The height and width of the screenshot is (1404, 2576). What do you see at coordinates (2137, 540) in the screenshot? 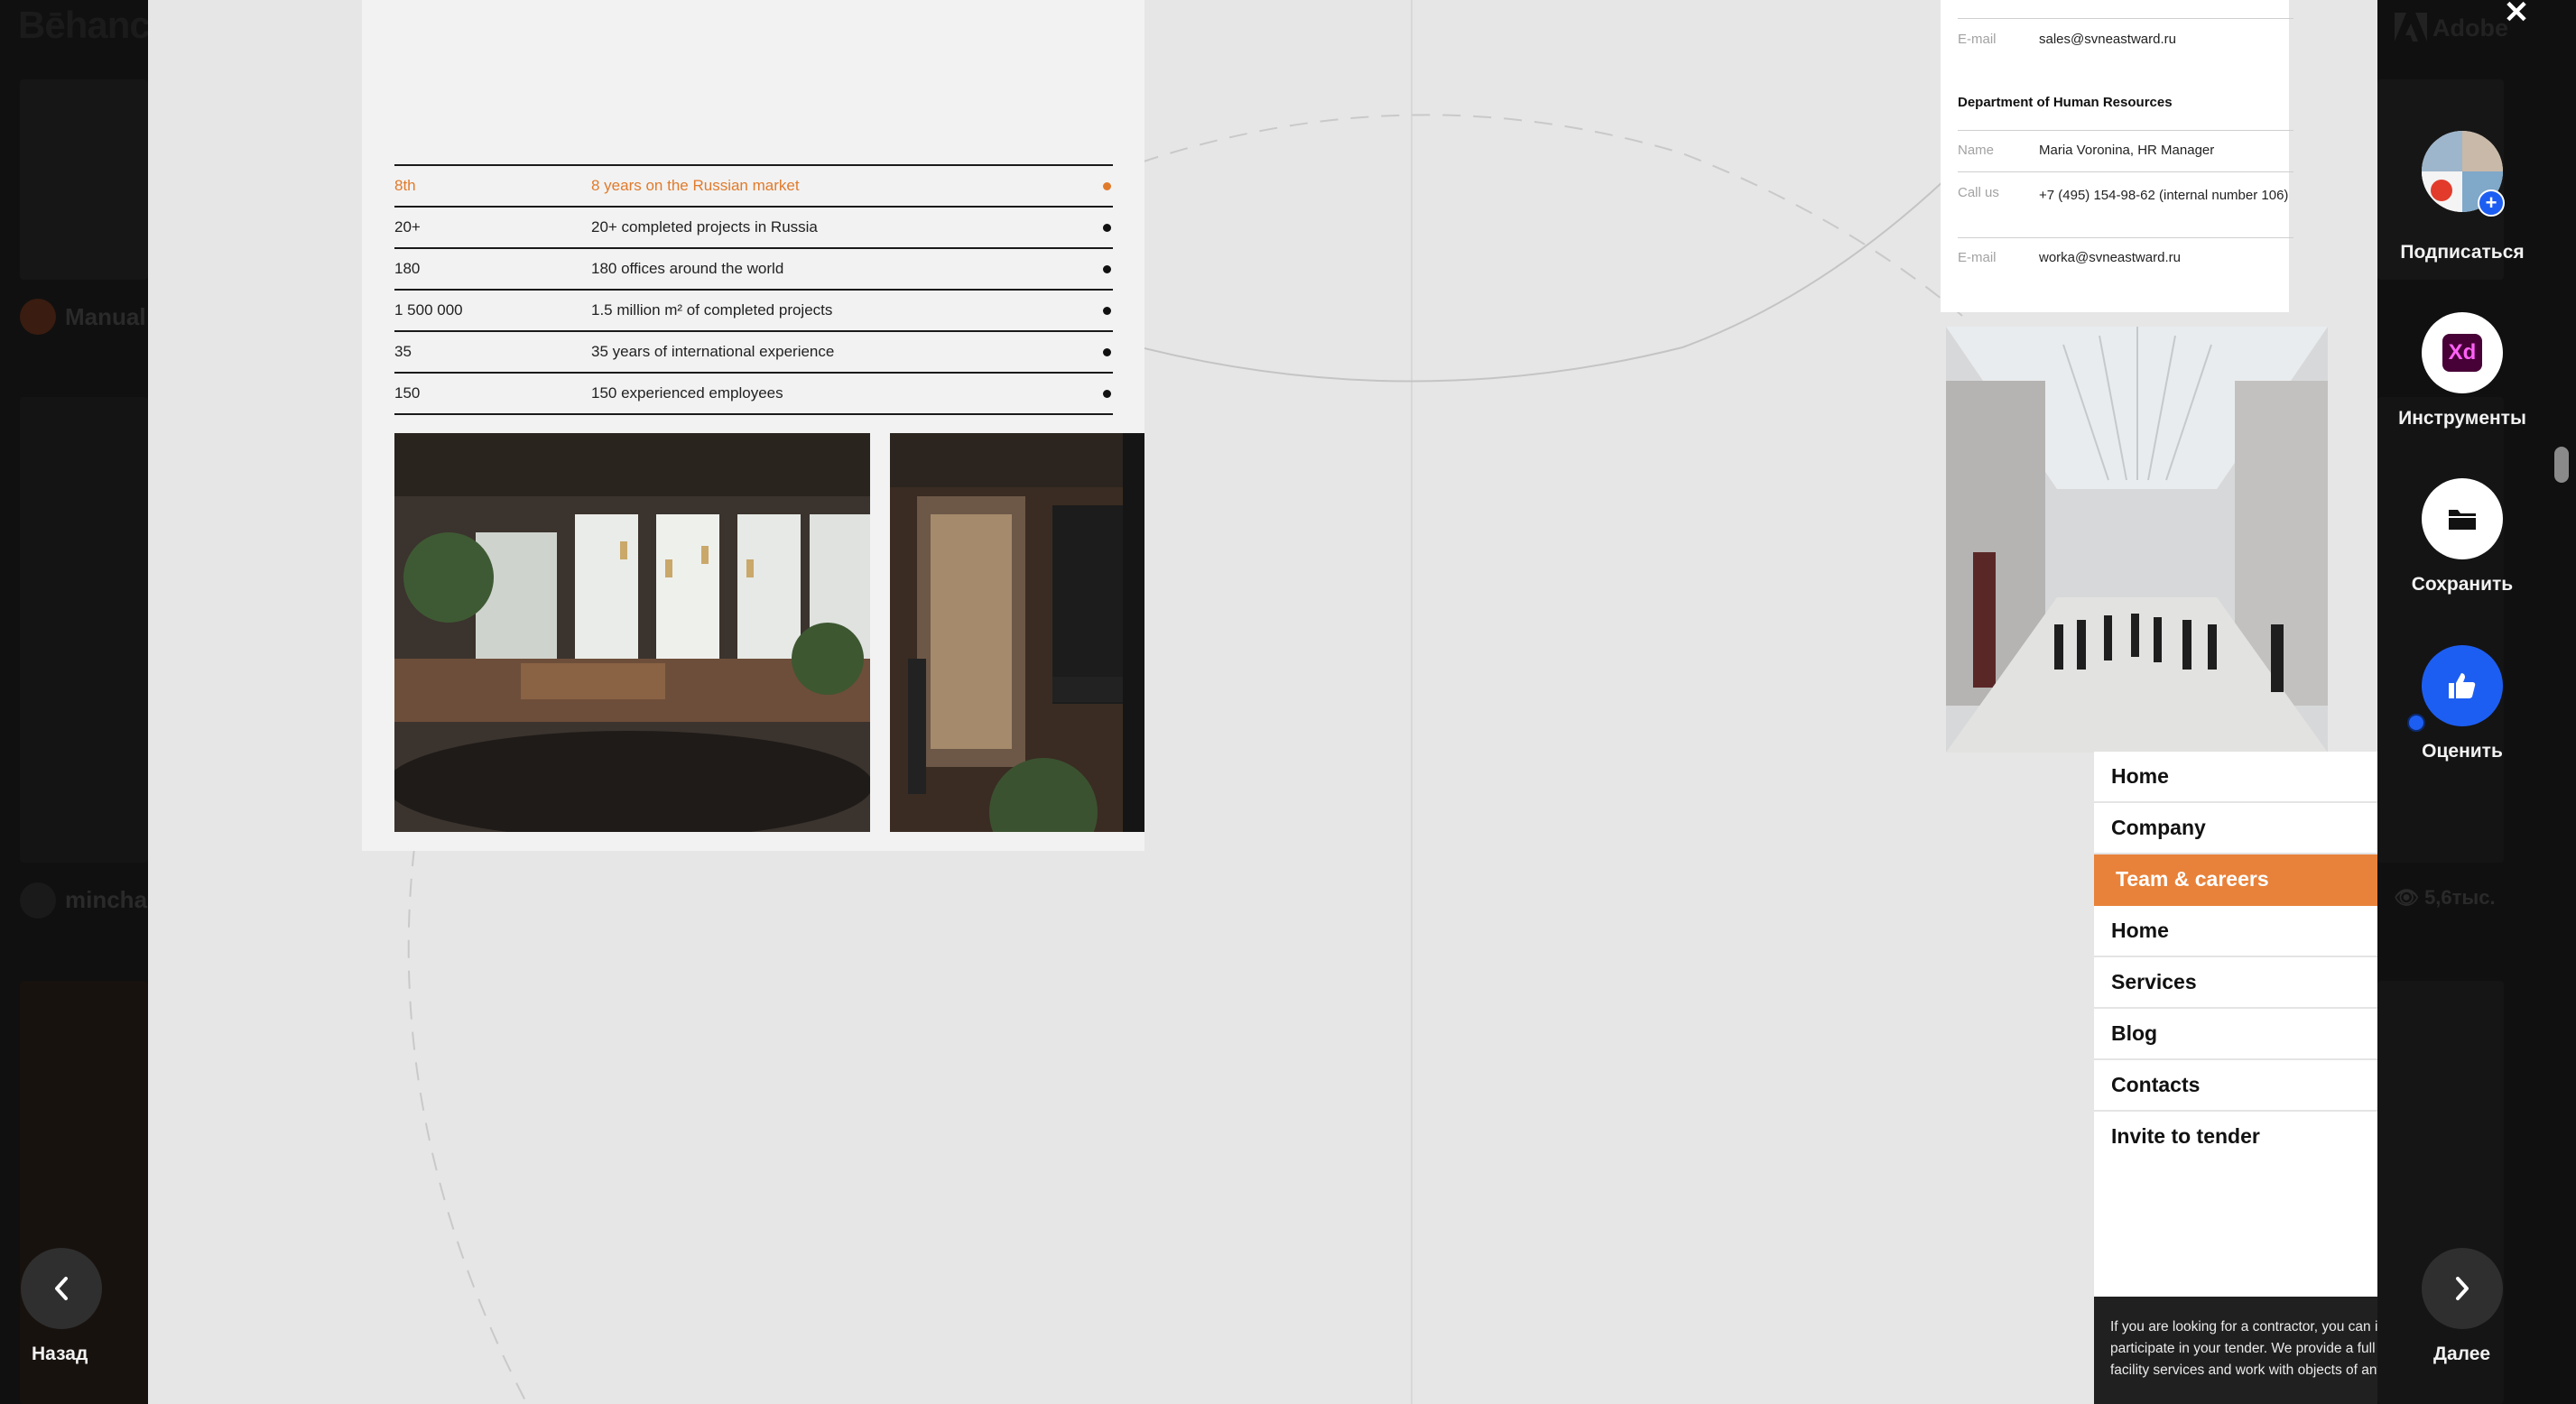
I see `hall-photo` at bounding box center [2137, 540].